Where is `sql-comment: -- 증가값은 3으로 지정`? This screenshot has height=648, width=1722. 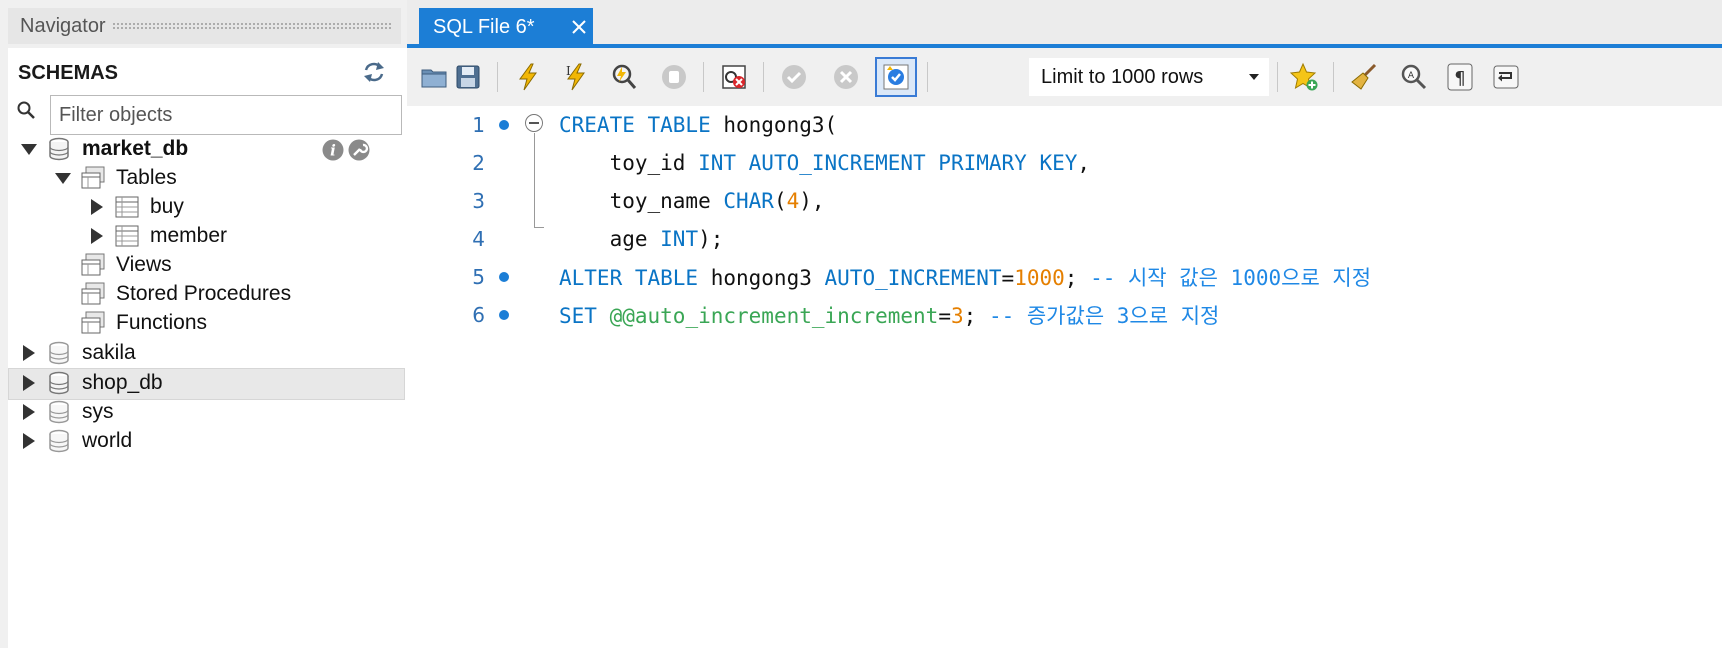
sql-comment: -- 증가값은 3으로 지정 is located at coordinates (1104, 316).